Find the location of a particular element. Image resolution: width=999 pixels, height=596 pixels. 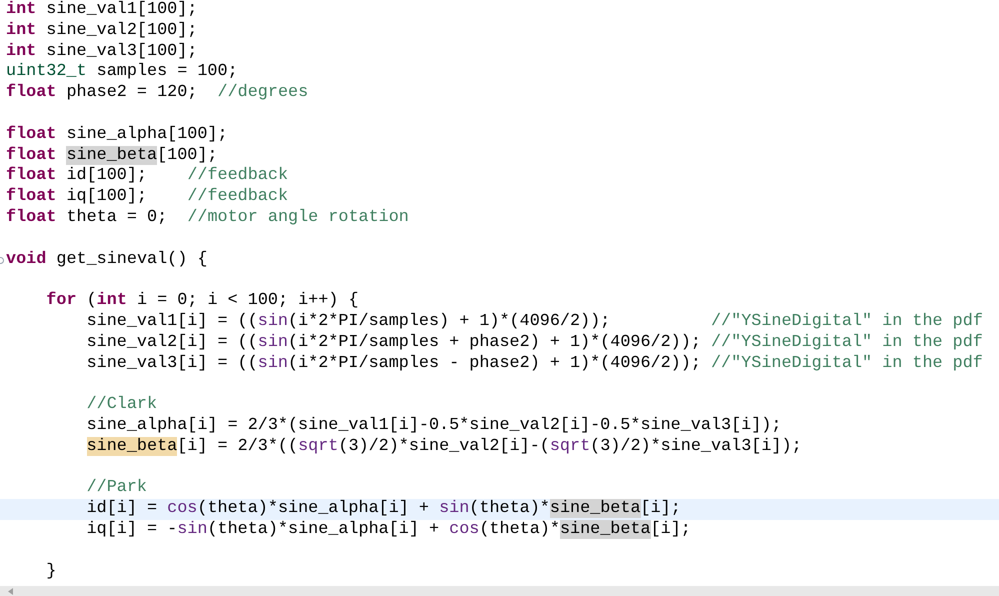

code-comment: //Clark is located at coordinates (122, 404).